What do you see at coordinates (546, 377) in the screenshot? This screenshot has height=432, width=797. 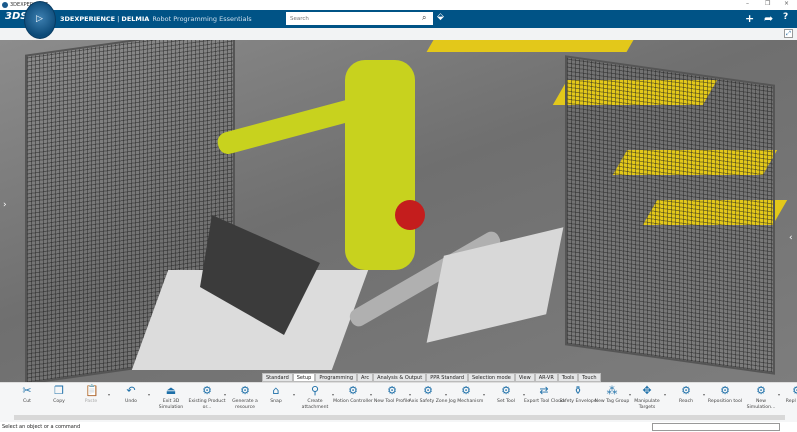 I see `tab-ar-vr: AR-VR` at bounding box center [546, 377].